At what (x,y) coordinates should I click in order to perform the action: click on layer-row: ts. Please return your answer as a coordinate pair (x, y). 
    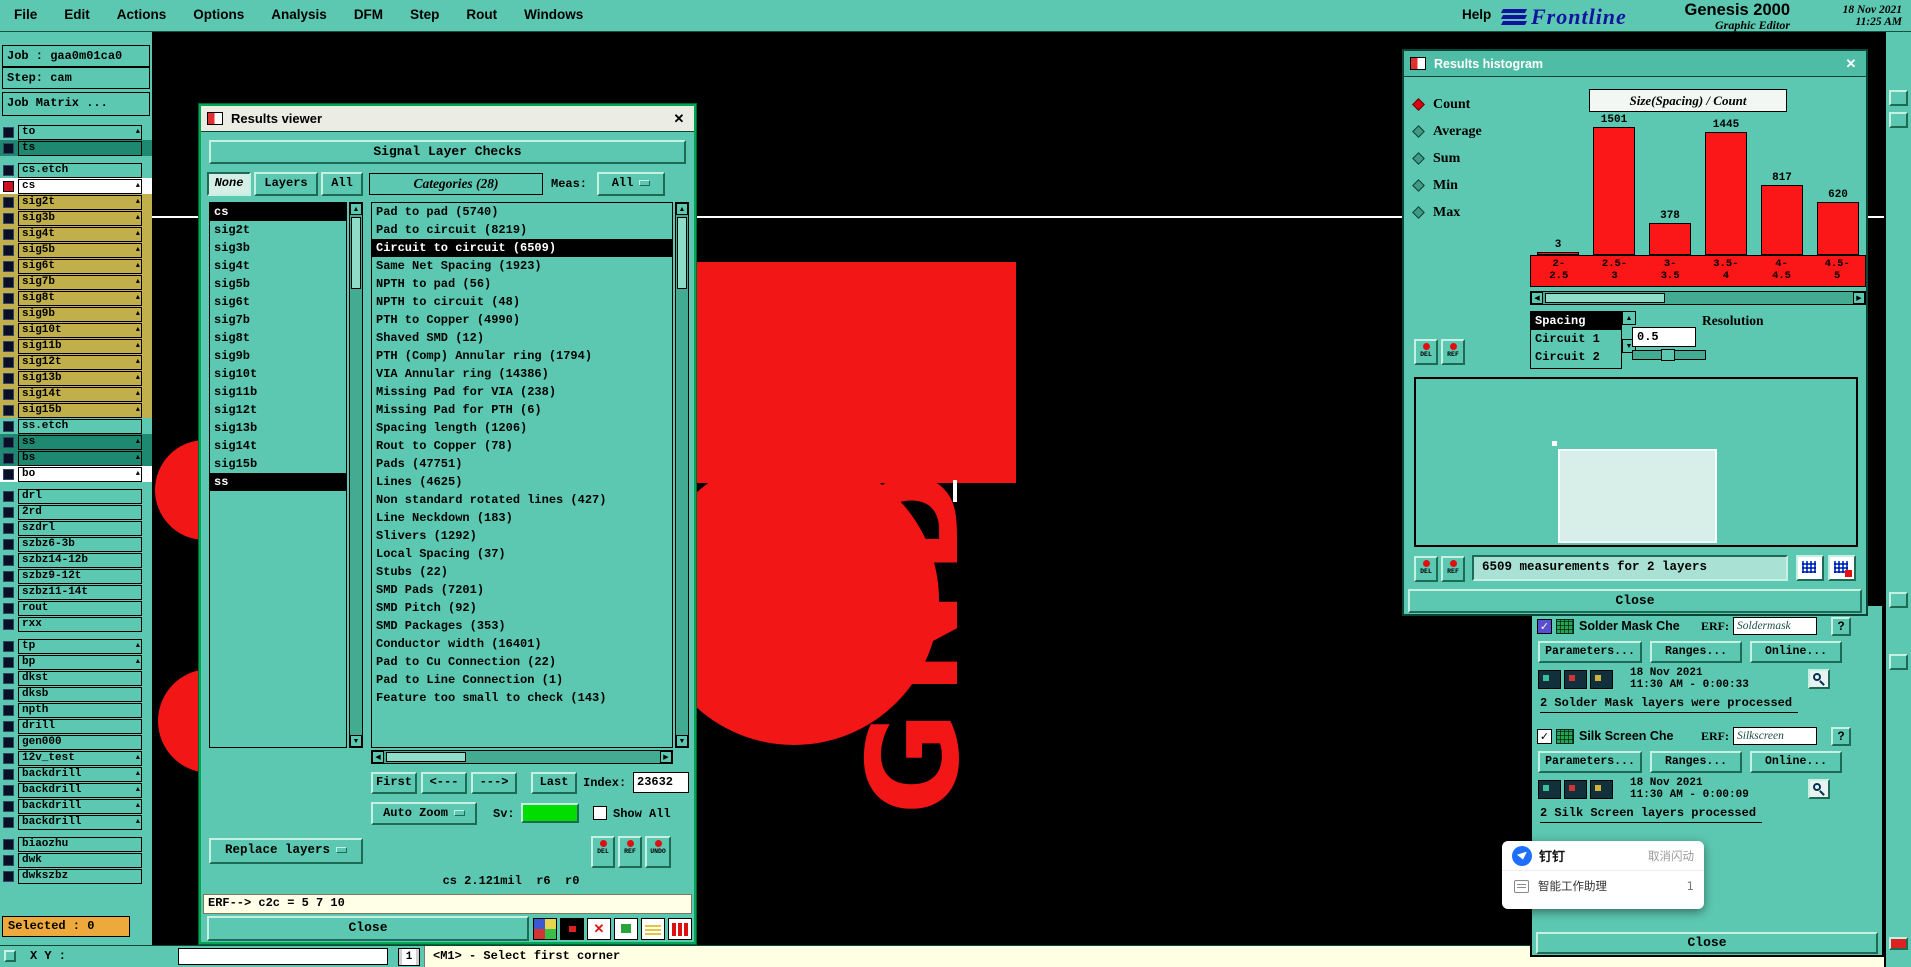
    Looking at the image, I should click on (76, 148).